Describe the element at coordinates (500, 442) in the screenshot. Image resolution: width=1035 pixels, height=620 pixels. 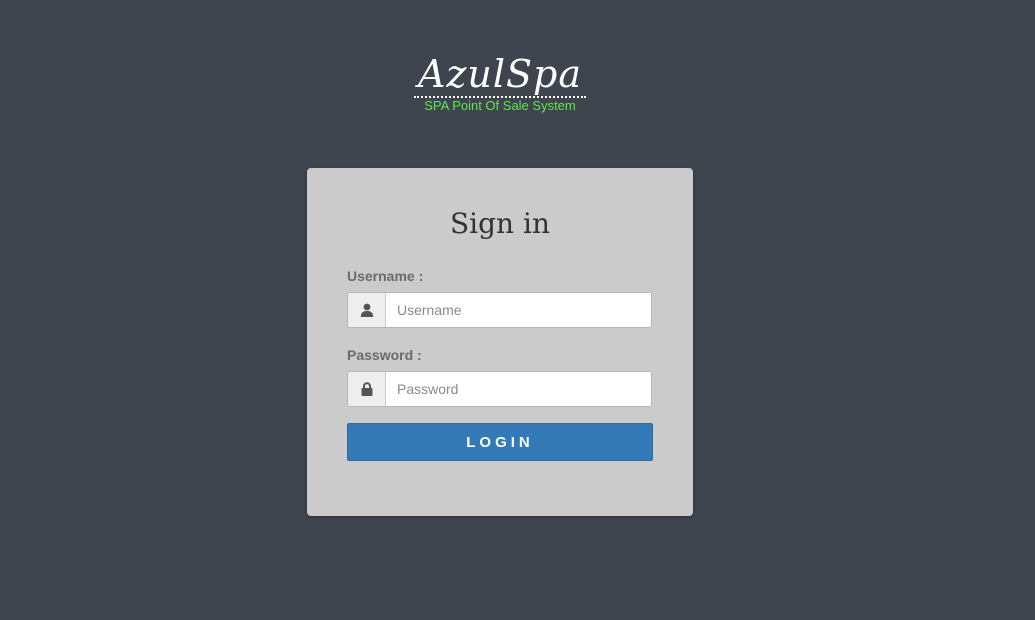
I see `login-button: LOGIN` at that location.